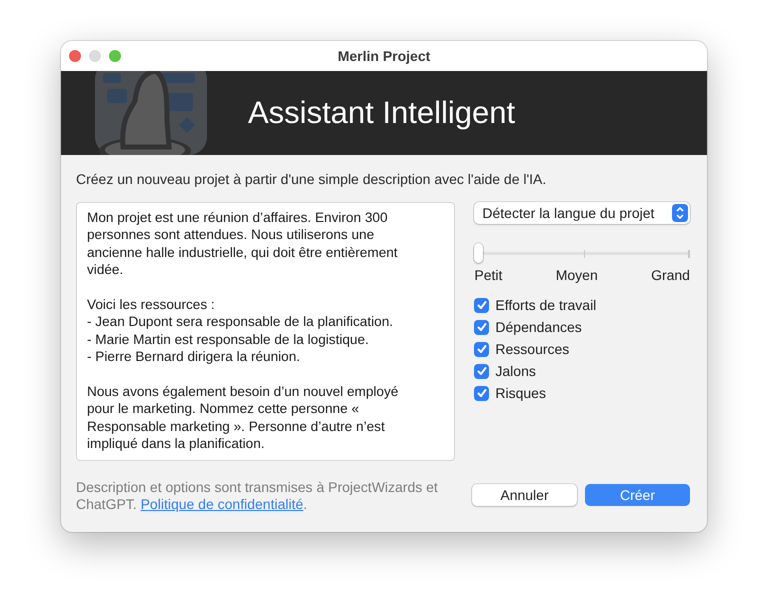 This screenshot has height=613, width=768. Describe the element at coordinates (532, 349) in the screenshot. I see `checkbox-label: Ressources` at that location.